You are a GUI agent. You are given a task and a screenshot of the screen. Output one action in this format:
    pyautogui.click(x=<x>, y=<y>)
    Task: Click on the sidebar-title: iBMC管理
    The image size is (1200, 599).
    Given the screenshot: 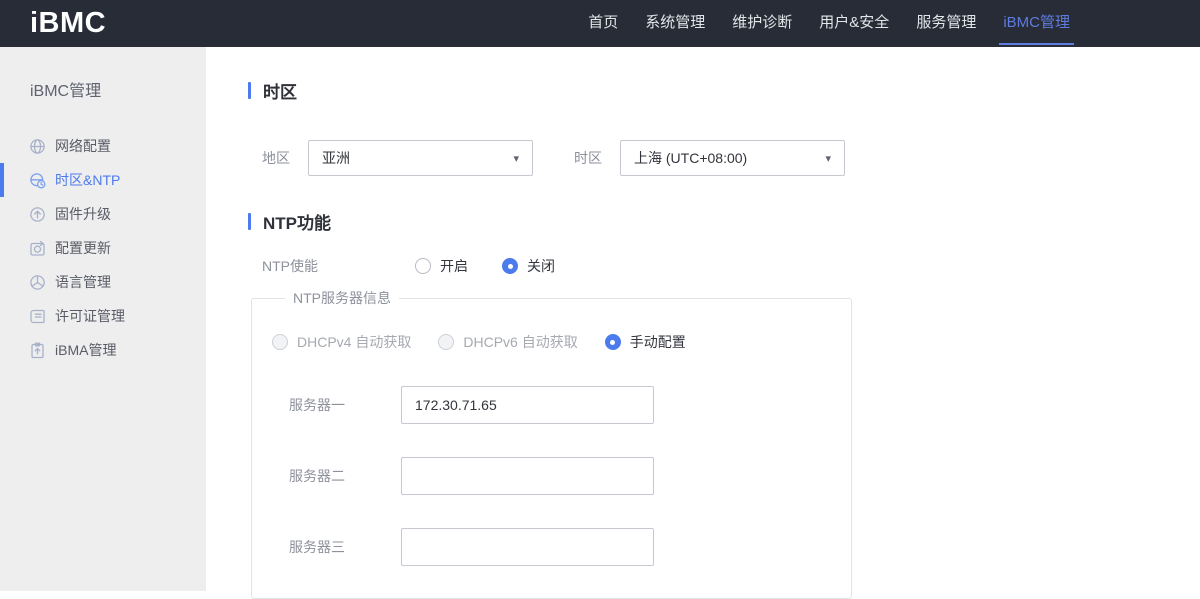 What is the action you would take?
    pyautogui.click(x=66, y=91)
    